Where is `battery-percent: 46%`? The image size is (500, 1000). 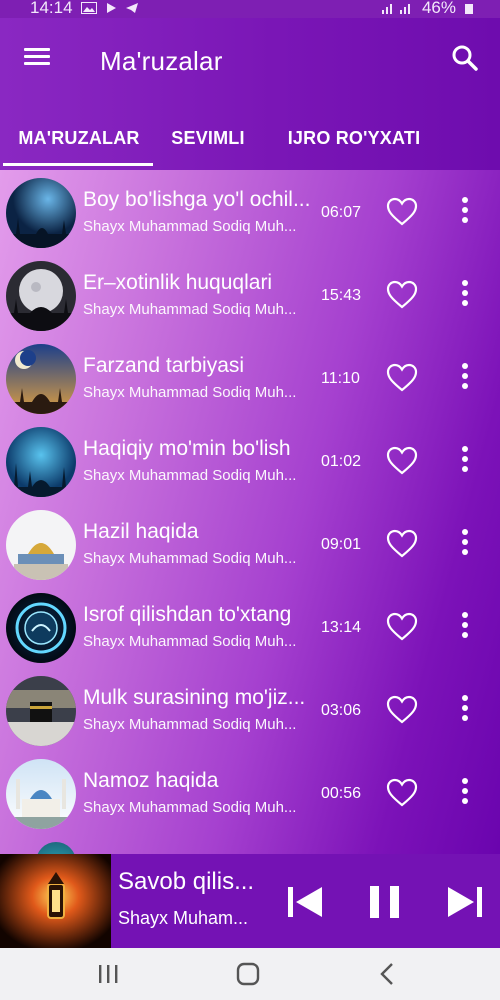
battery-percent: 46% is located at coordinates (438, 8).